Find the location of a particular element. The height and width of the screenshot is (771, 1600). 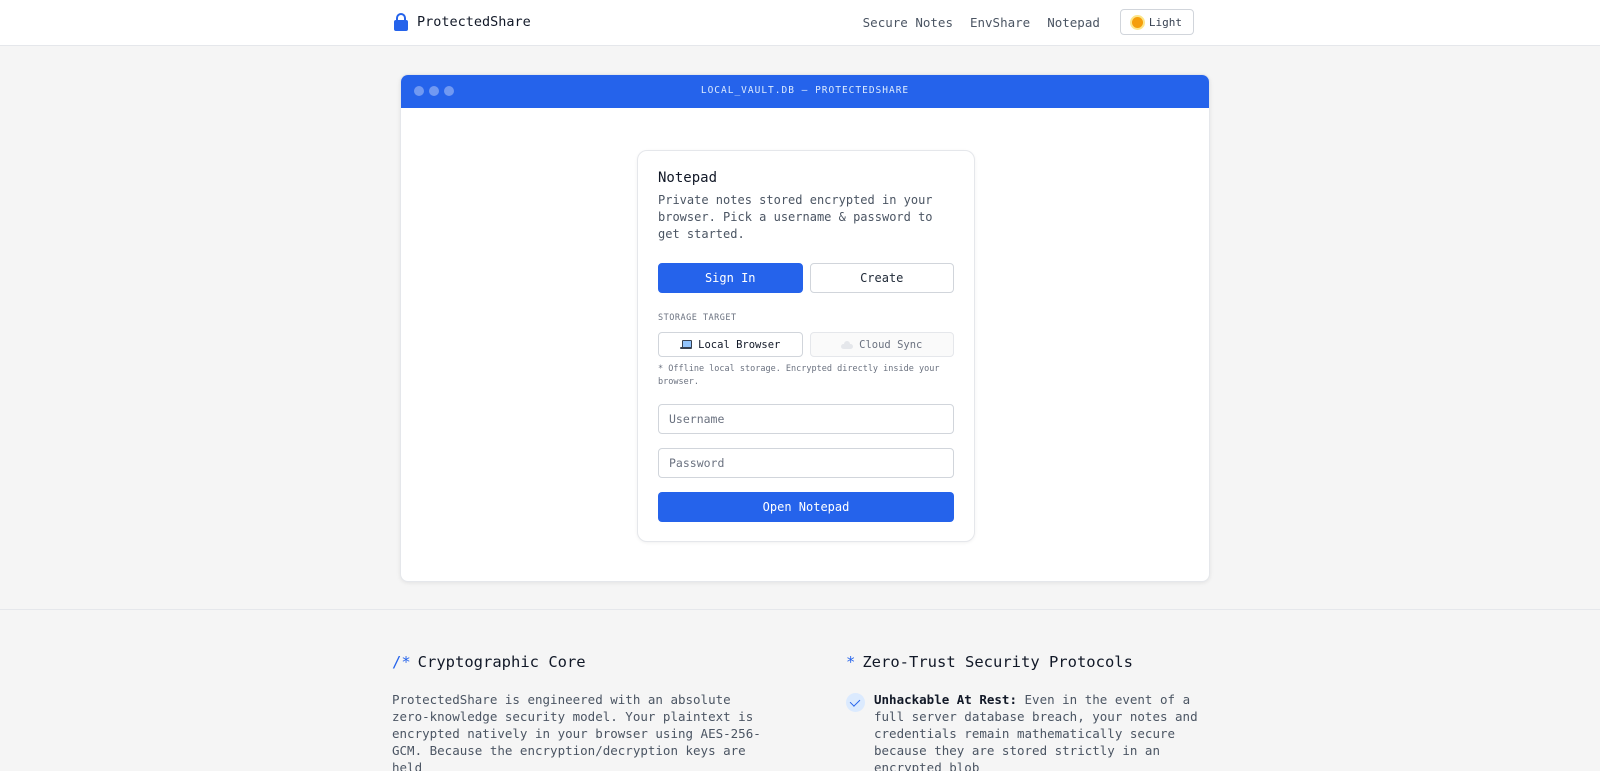

nav-envshare: EnvShare is located at coordinates (1000, 22).